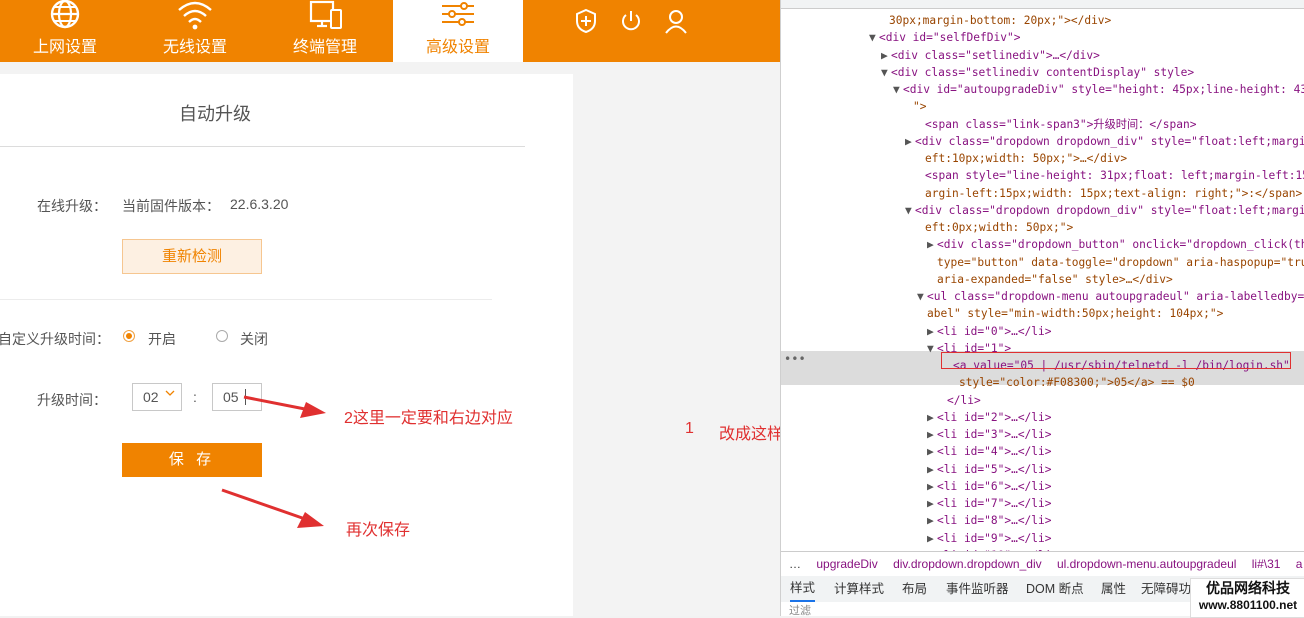 The width and height of the screenshot is (1304, 618). I want to click on nav-tab-devices: 终端管理, so click(325, 31).